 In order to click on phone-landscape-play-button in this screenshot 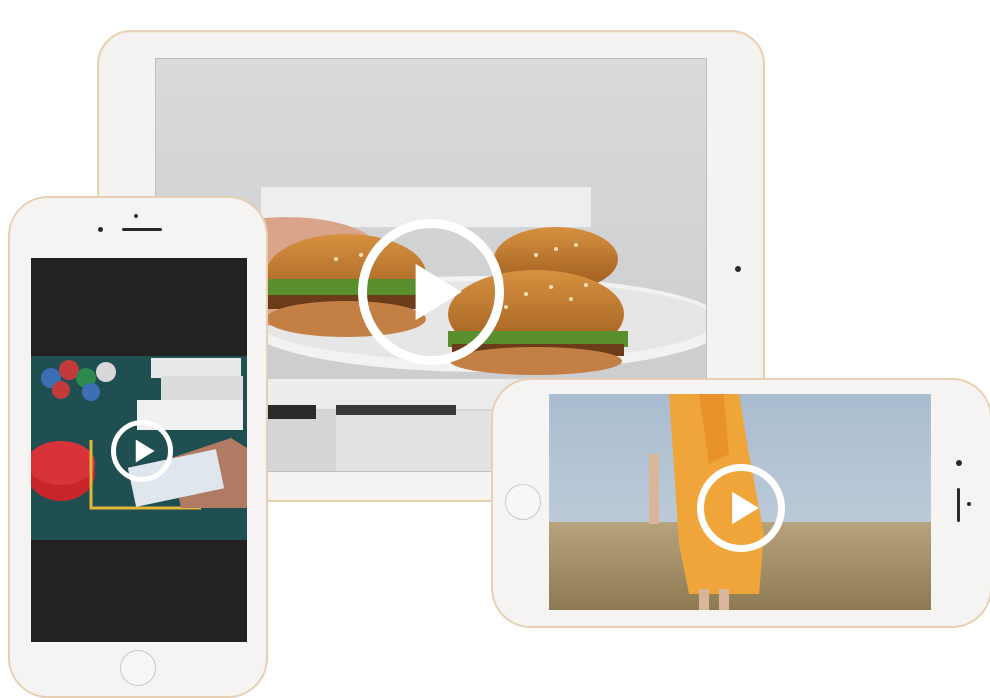, I will do `click(741, 508)`.